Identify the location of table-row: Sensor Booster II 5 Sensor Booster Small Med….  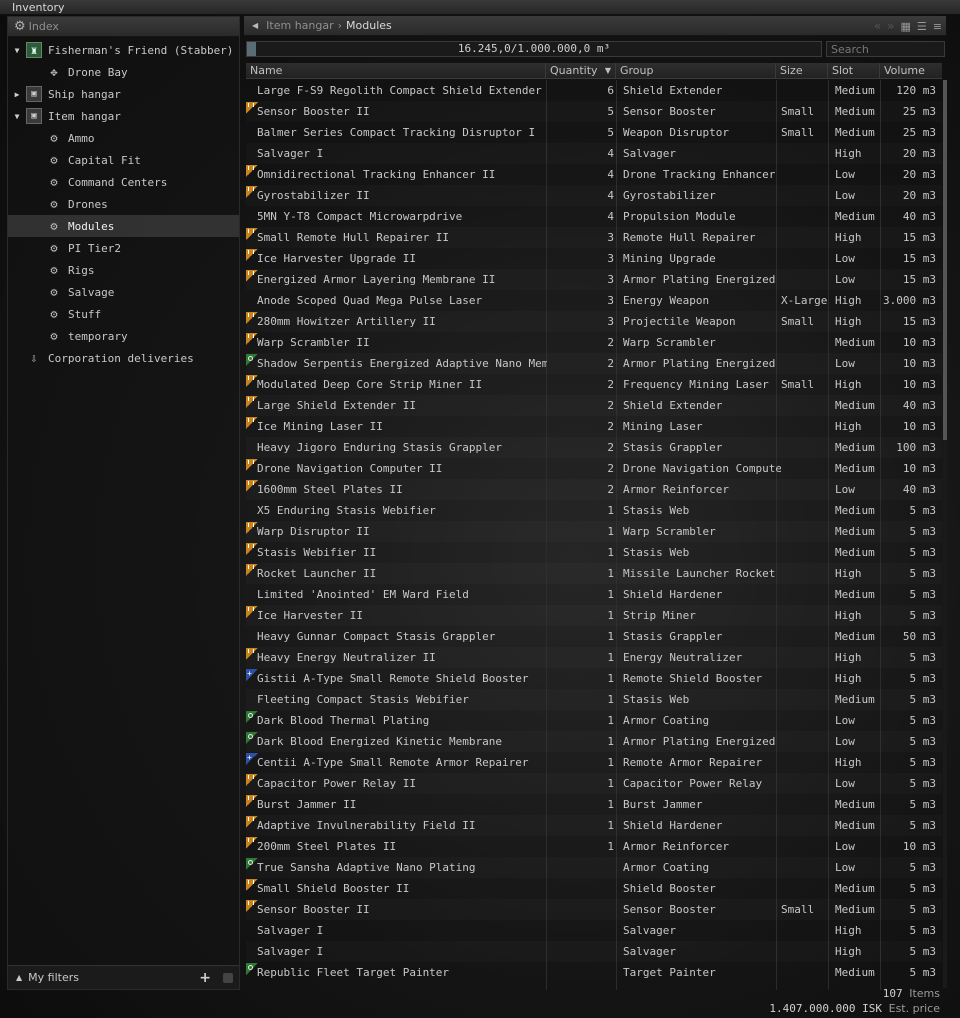
(594, 111).